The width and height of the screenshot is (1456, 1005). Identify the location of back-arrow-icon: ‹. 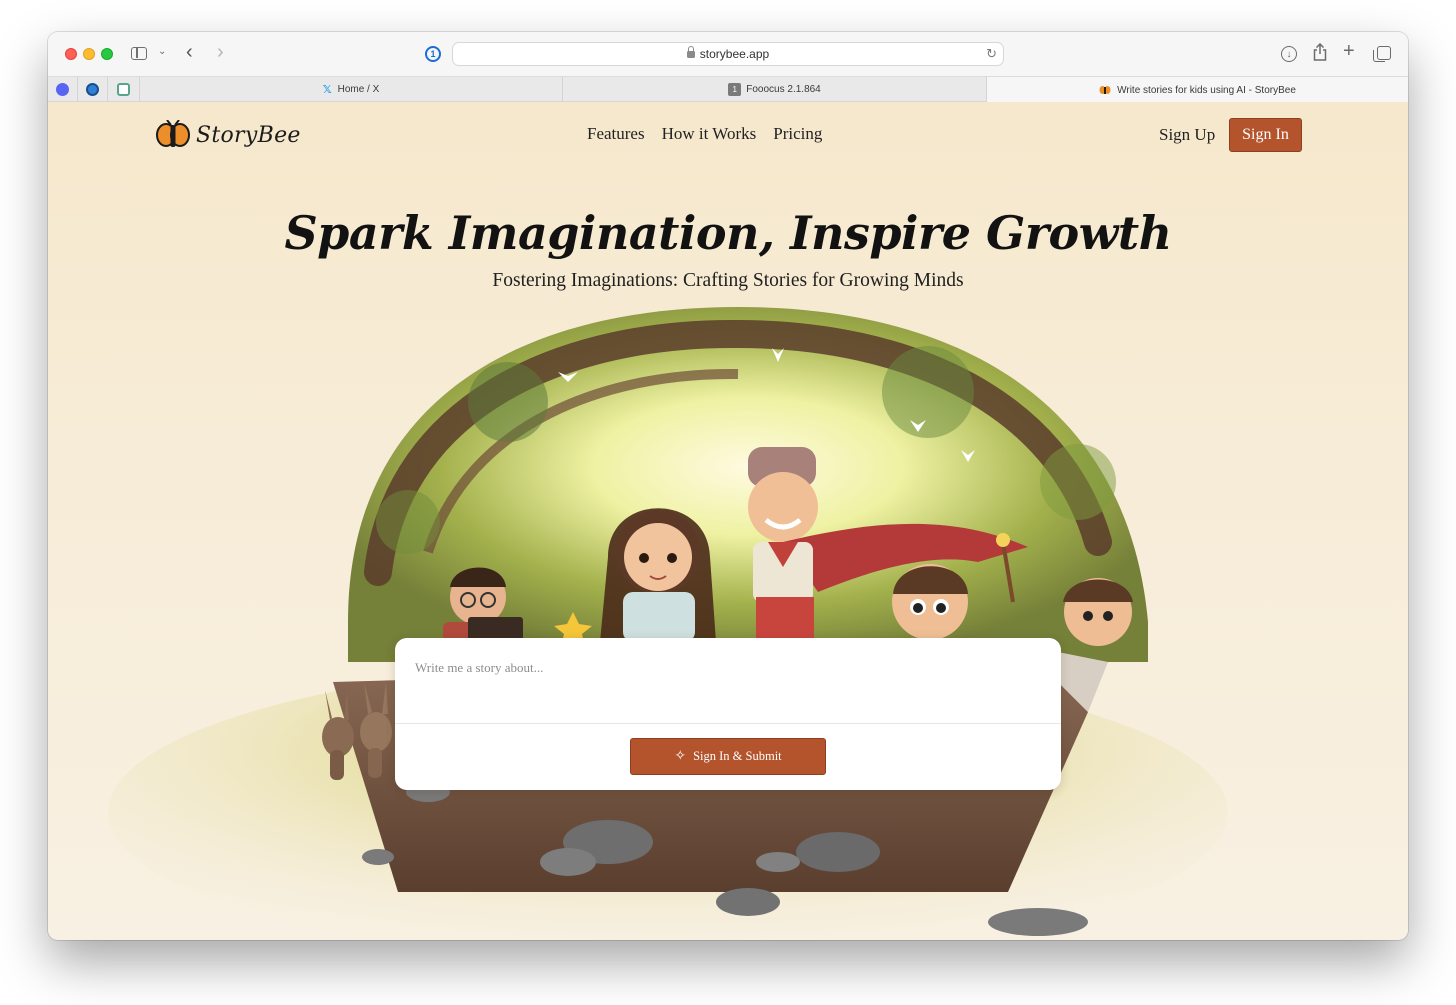
(189, 52).